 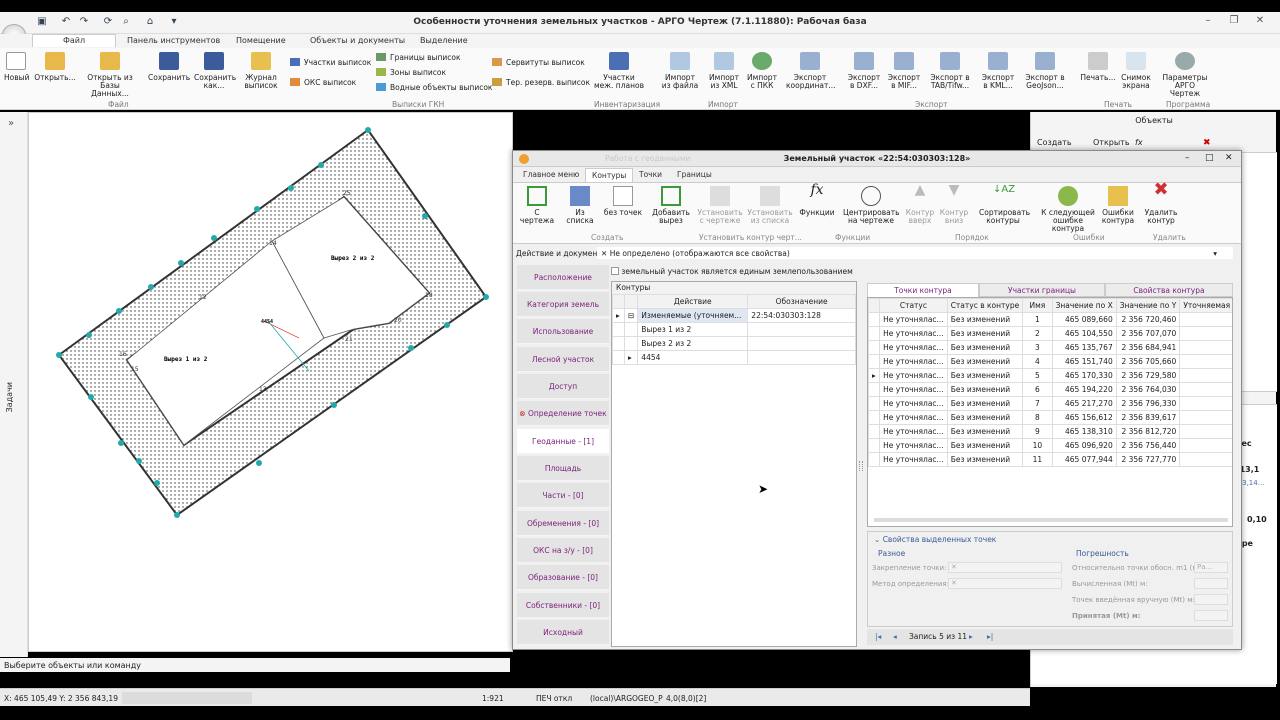 What do you see at coordinates (261, 40) in the screenshot?
I see `tab-room: Помещение` at bounding box center [261, 40].